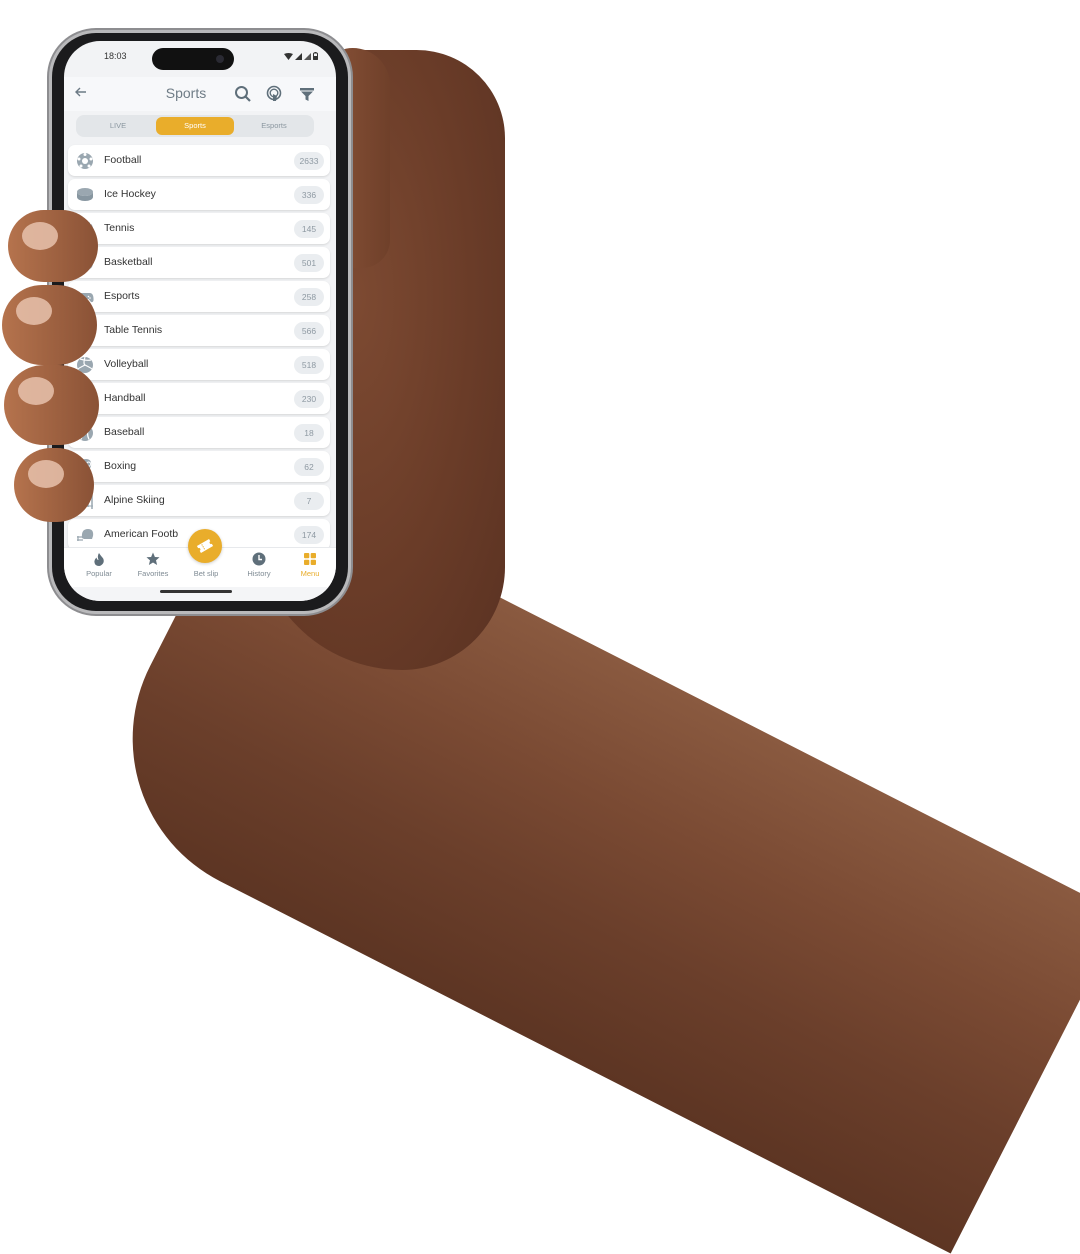 The height and width of the screenshot is (1254, 1080). Describe the element at coordinates (310, 559) in the screenshot. I see `grid-icon` at that location.